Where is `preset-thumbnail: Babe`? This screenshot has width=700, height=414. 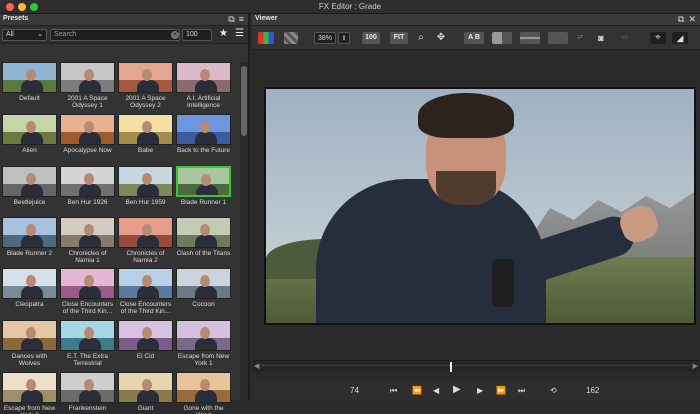 preset-thumbnail: Babe is located at coordinates (145, 134).